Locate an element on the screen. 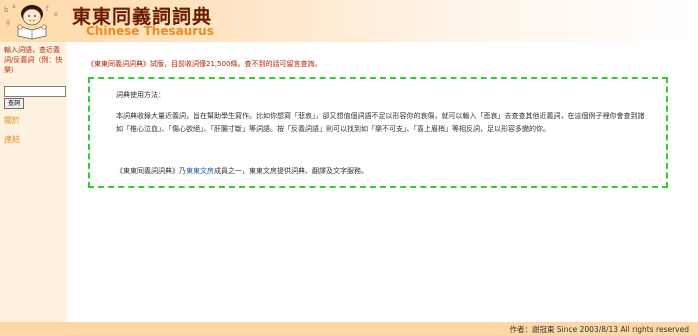  usage-title: 詞典使用方法： is located at coordinates (140, 95).